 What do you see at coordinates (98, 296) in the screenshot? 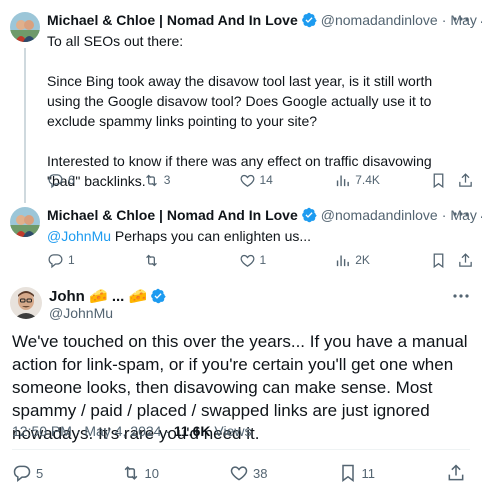
I see `author-name: John 🧀 ... 🧀` at bounding box center [98, 296].